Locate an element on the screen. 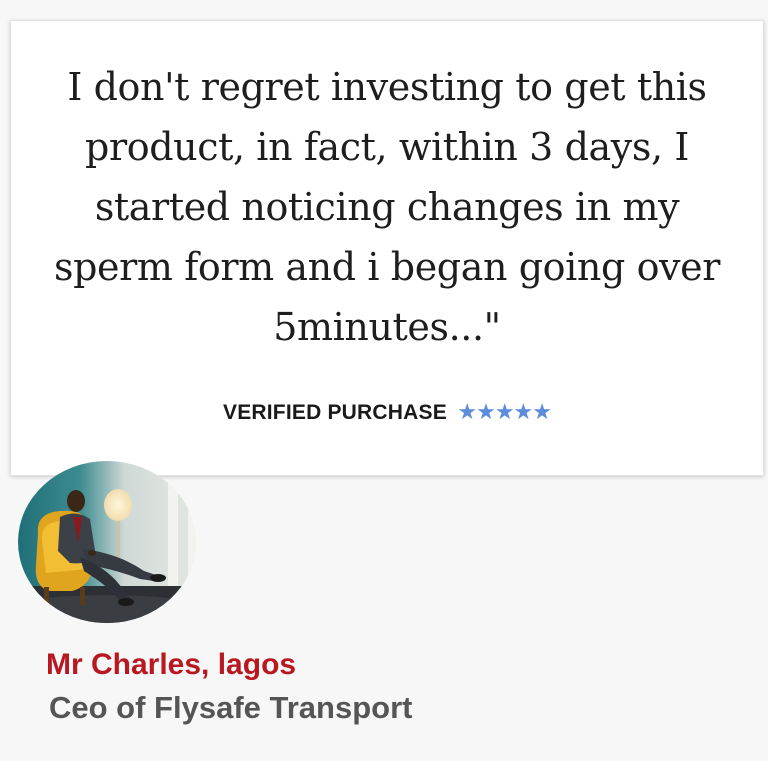 The height and width of the screenshot is (761, 768). verified-purchase-label: VERIFIED PURCHASE is located at coordinates (334, 412).